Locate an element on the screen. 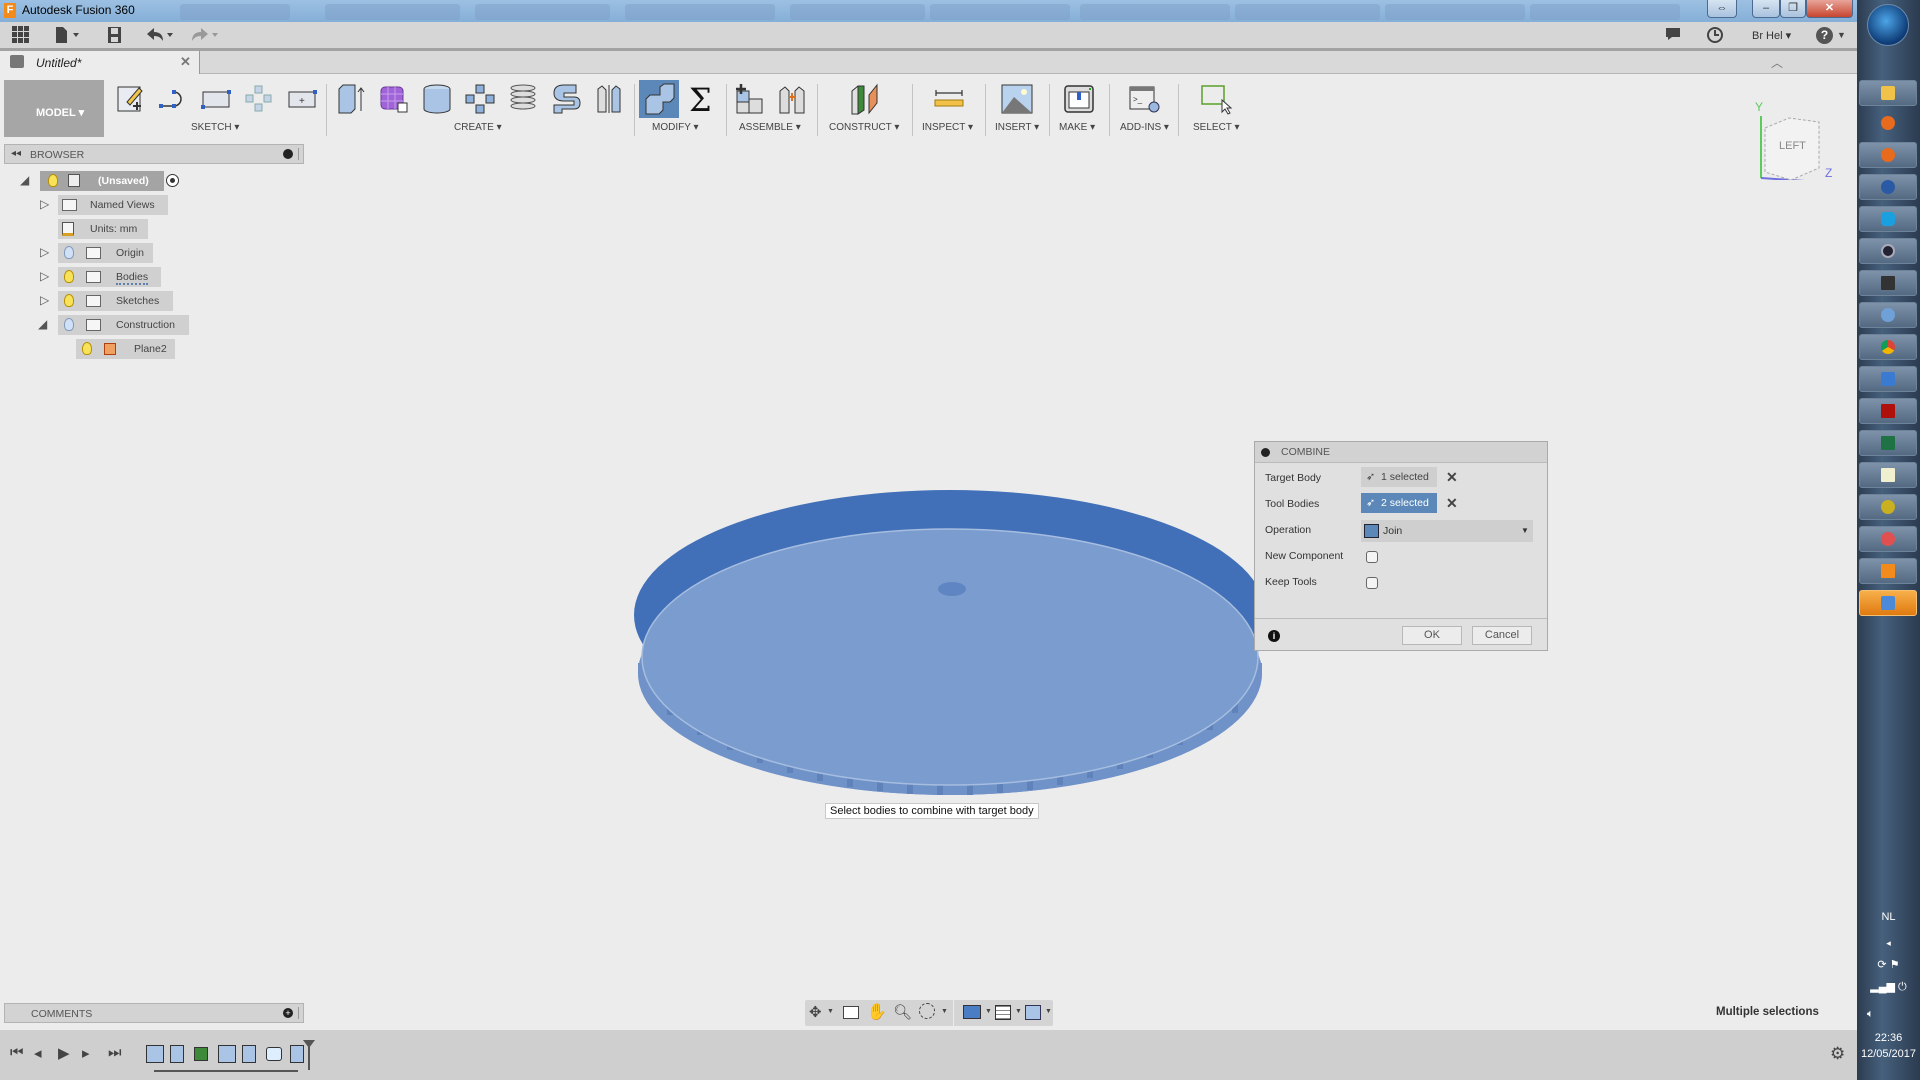 The image size is (1920, 1080). tree-node-units: Units: mm is located at coordinates (103, 229).